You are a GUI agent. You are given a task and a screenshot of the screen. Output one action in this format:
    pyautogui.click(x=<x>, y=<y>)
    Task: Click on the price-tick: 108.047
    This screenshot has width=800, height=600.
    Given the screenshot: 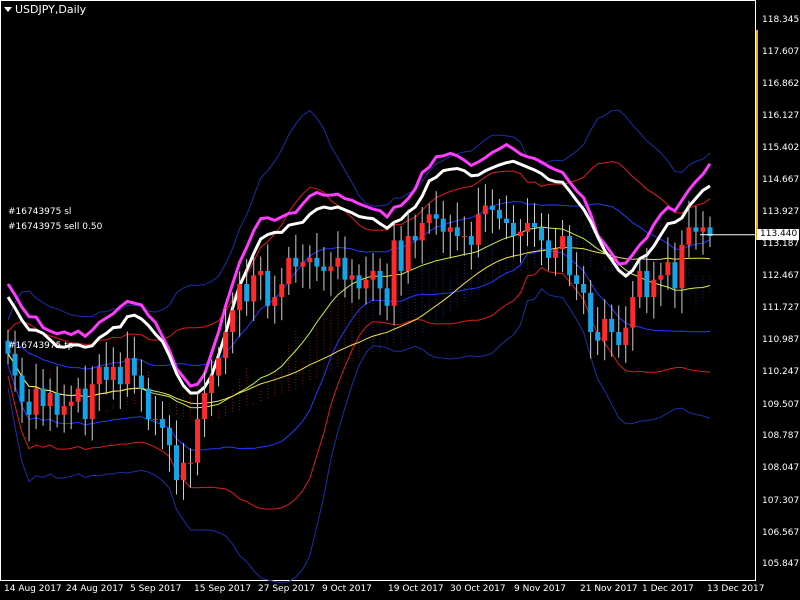 What is the action you would take?
    pyautogui.click(x=781, y=468)
    